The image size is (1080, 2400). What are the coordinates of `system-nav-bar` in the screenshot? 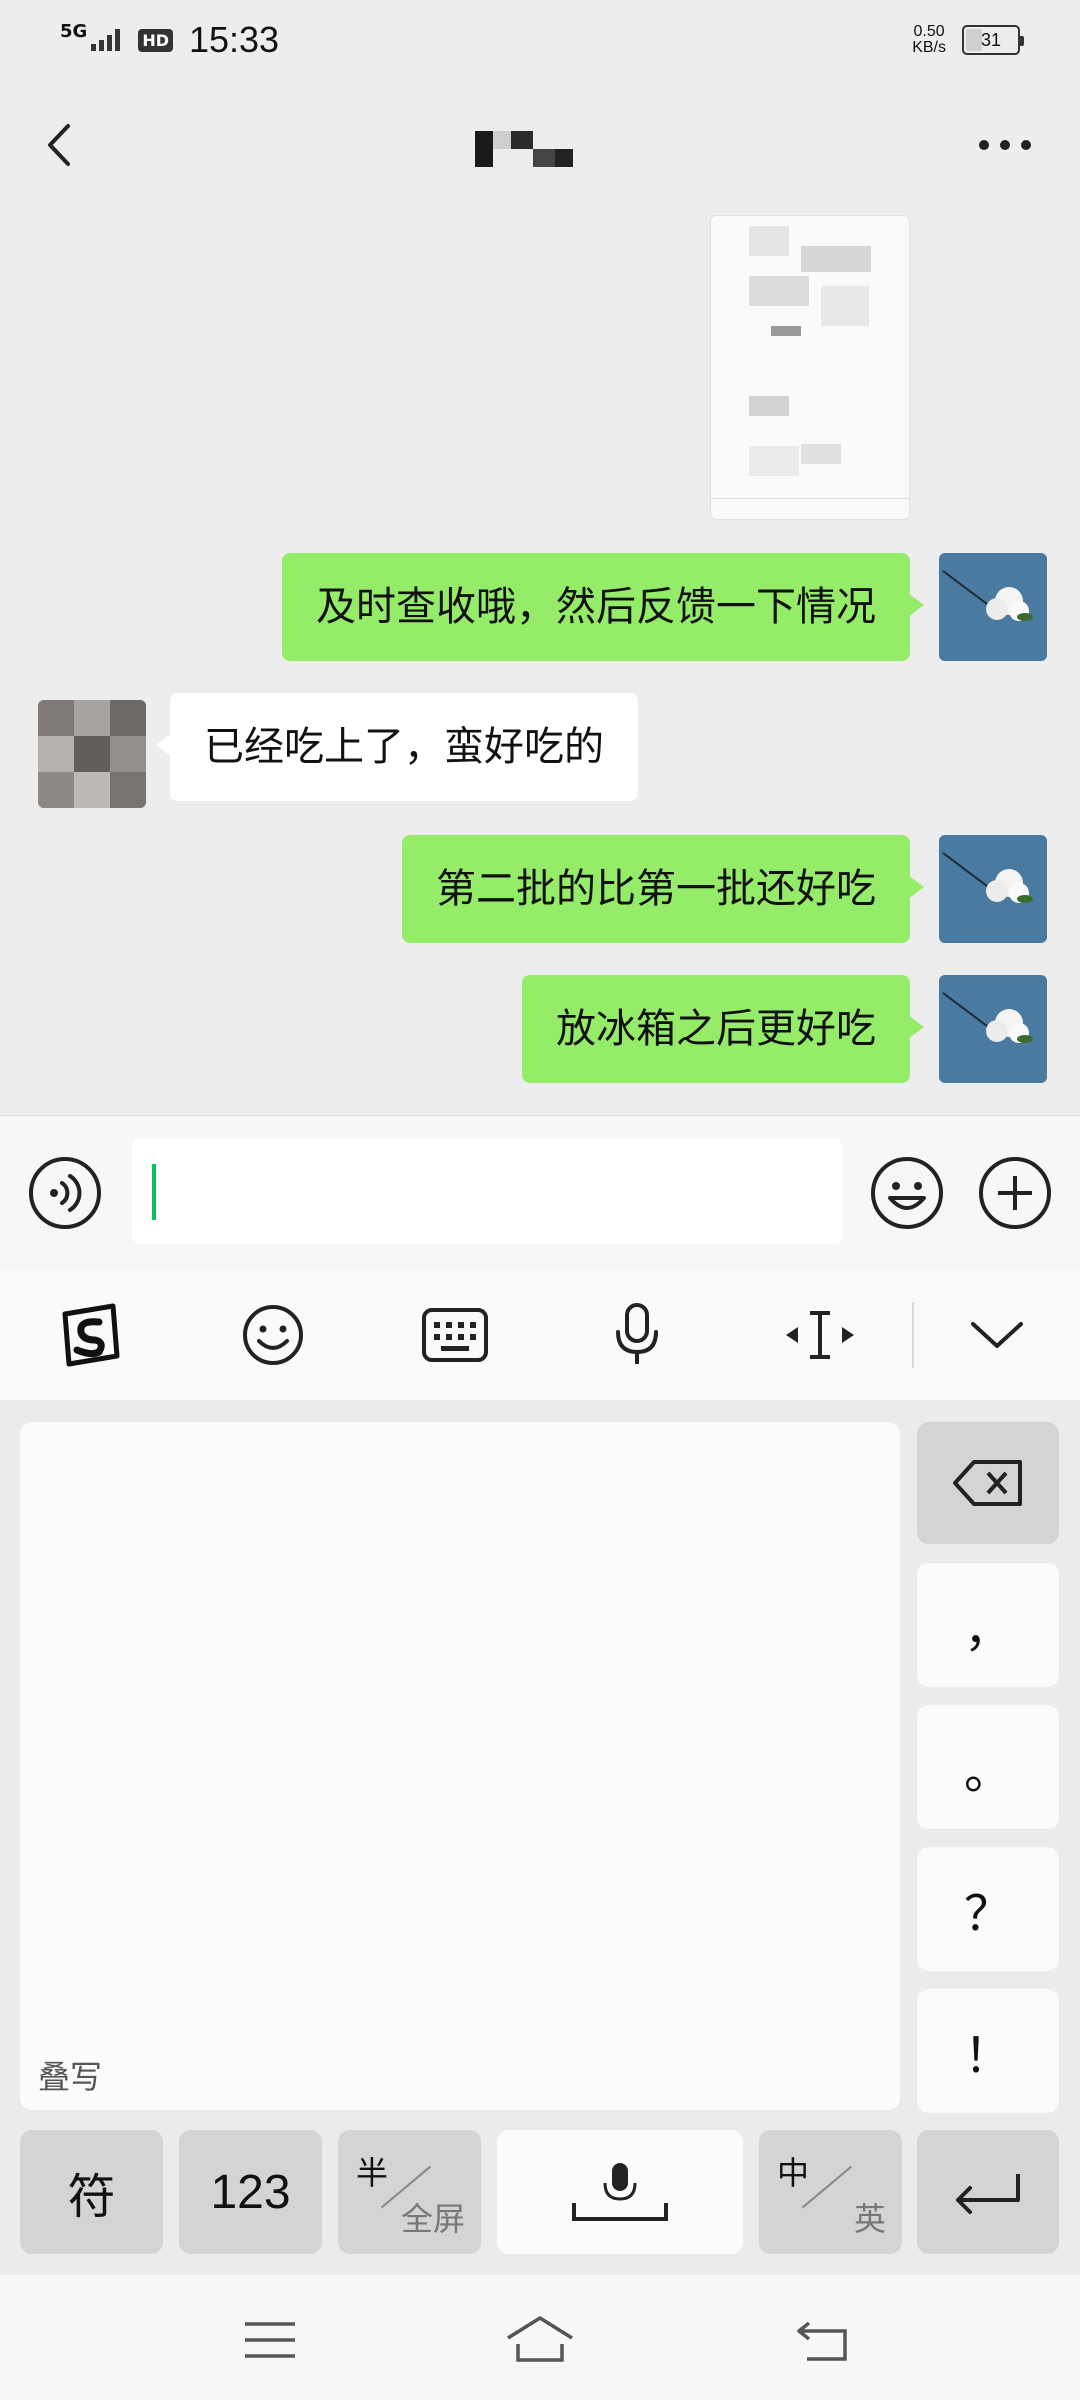 It's located at (540, 2337).